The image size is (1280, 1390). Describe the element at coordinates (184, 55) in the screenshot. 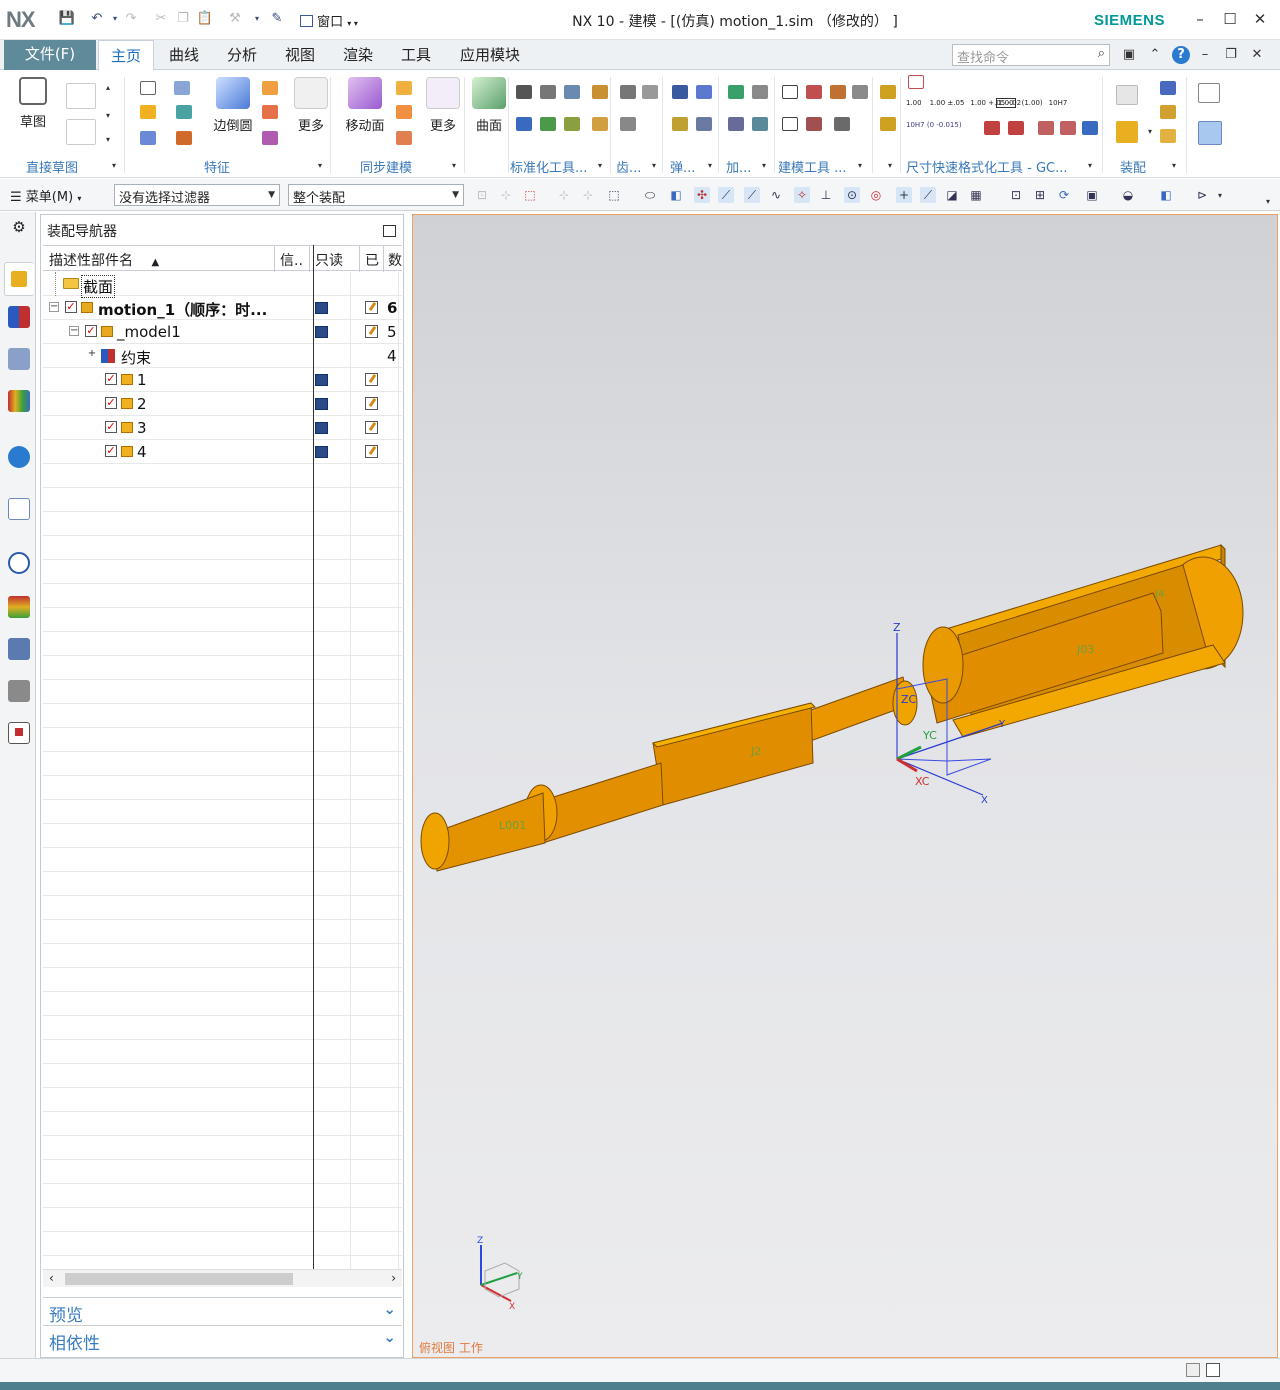

I see `tab-curve: 曲线` at that location.